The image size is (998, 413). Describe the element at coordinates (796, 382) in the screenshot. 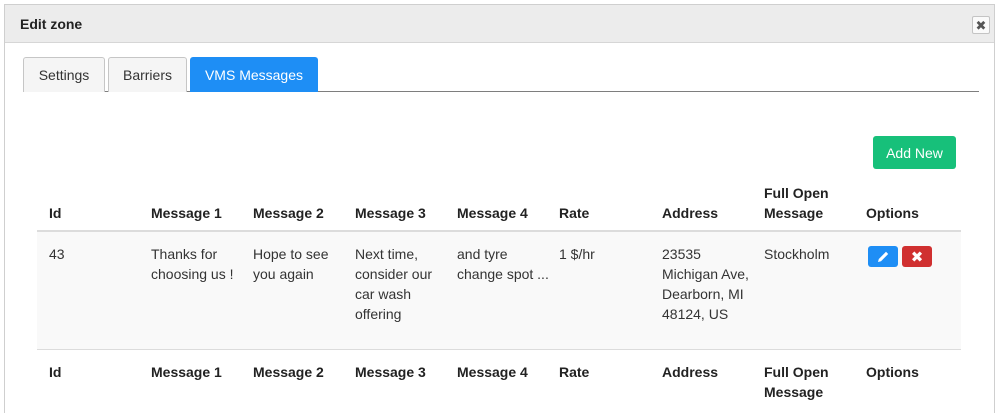

I see `footer-full-open-message: Full Open Message` at that location.